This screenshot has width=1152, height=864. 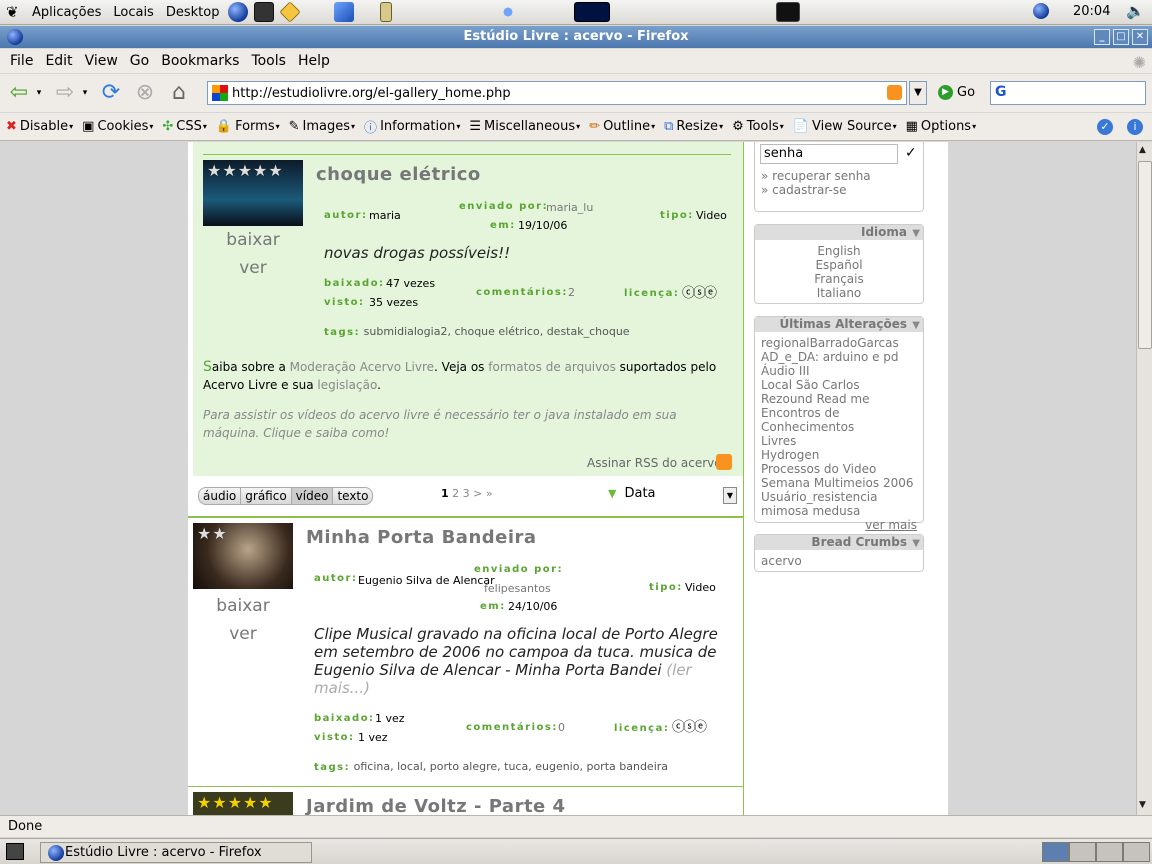 What do you see at coordinates (1144, 478) in the screenshot?
I see `vertical-scrollbar: ▲ ▼` at bounding box center [1144, 478].